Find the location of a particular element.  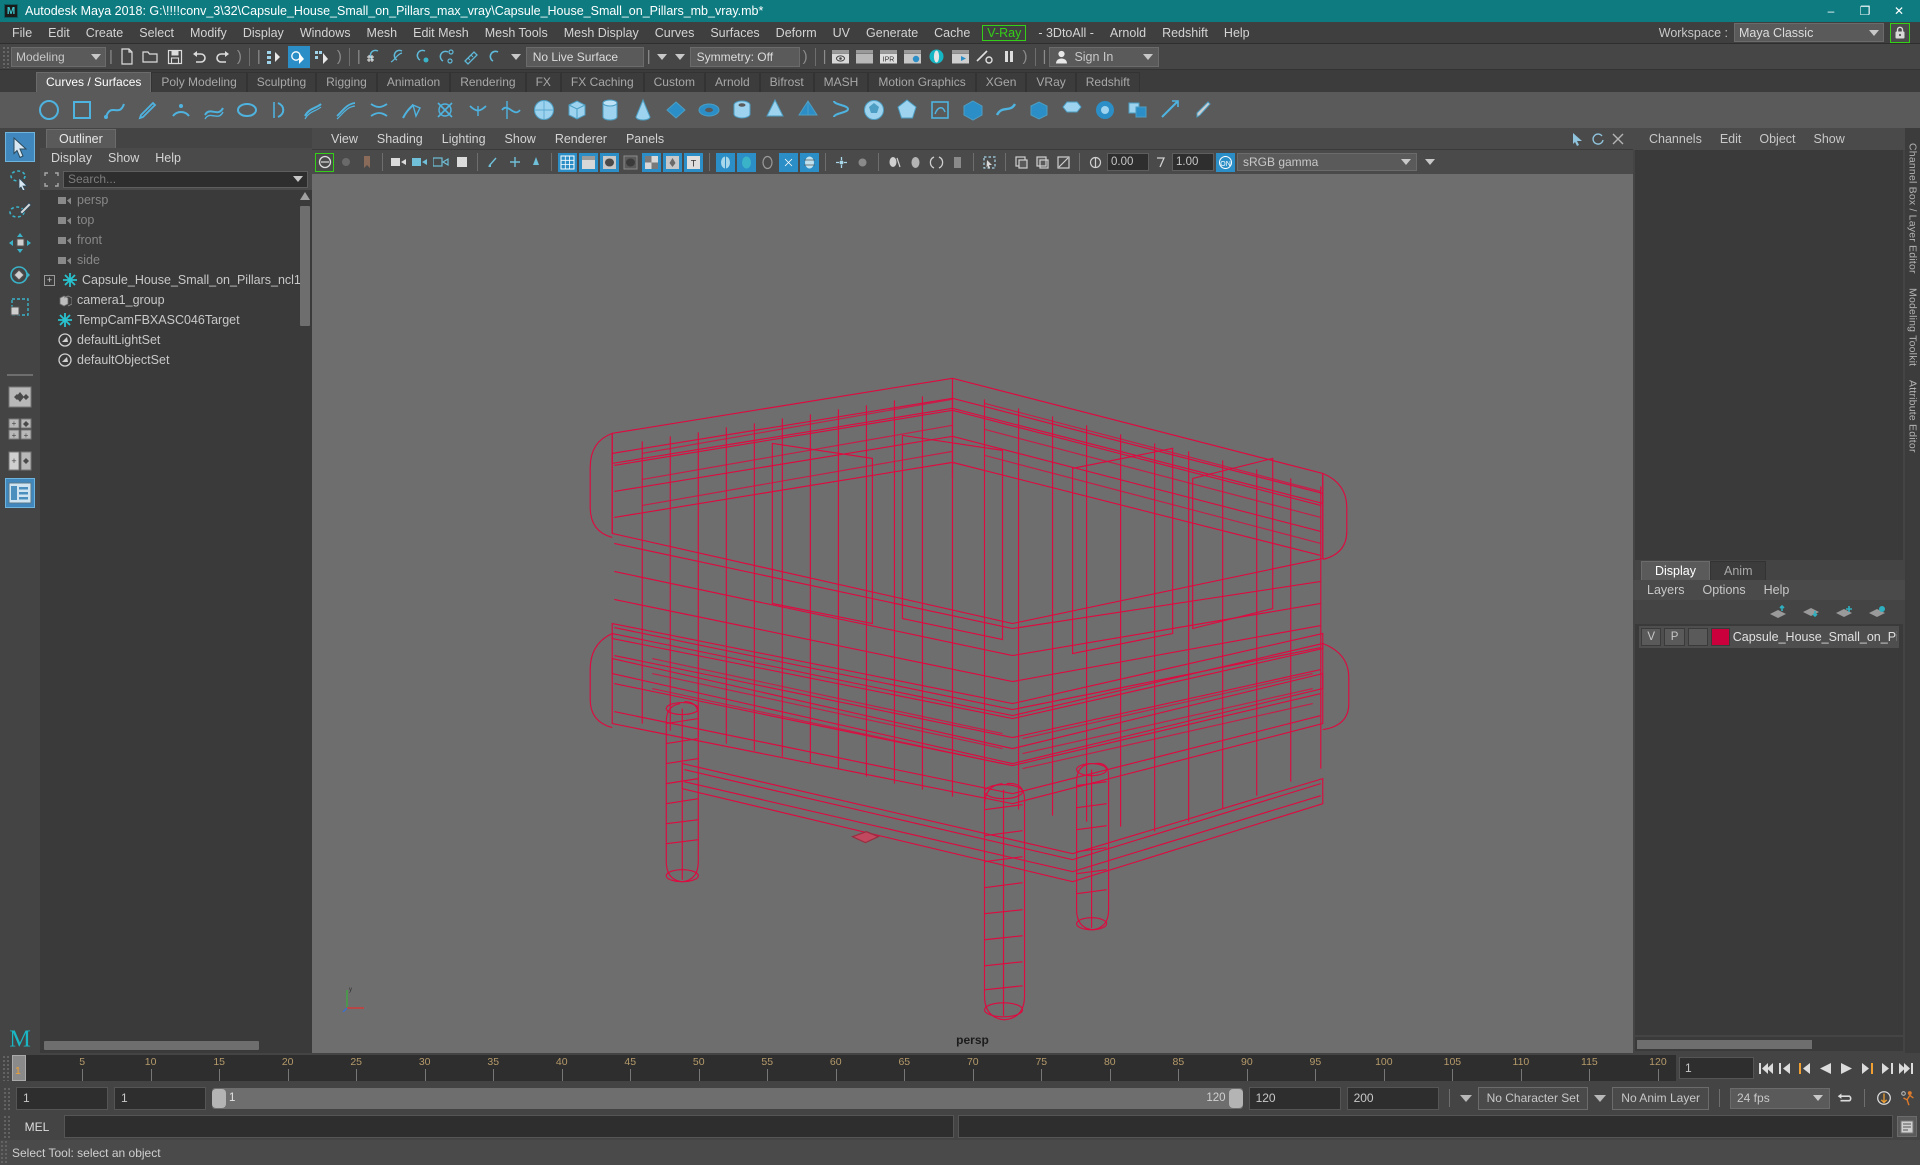

sculpt-tool-icon is located at coordinates (1204, 110).